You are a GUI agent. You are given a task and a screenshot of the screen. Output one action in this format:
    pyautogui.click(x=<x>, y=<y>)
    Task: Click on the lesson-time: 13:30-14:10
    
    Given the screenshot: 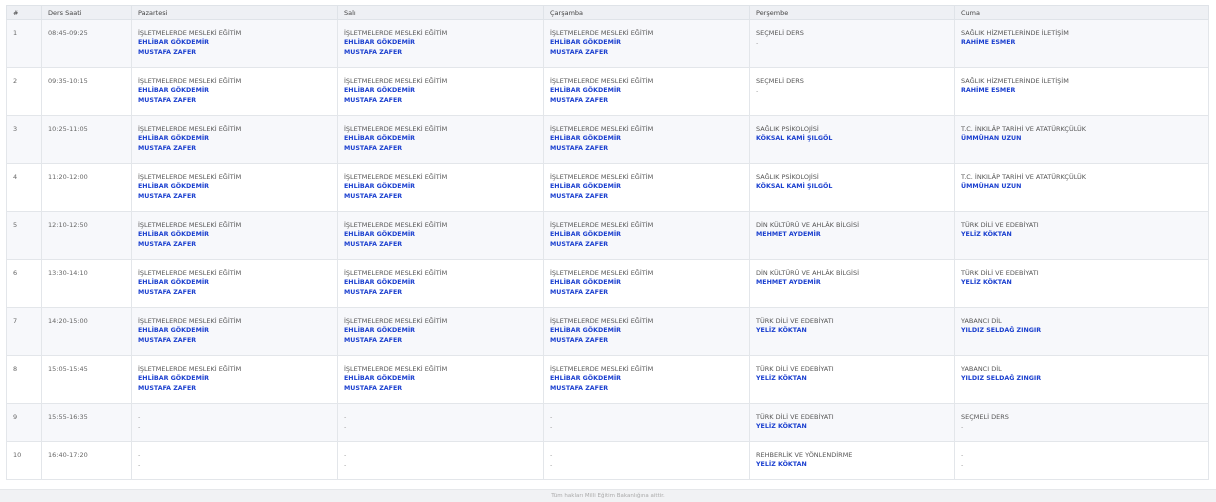 What is the action you would take?
    pyautogui.click(x=86, y=283)
    